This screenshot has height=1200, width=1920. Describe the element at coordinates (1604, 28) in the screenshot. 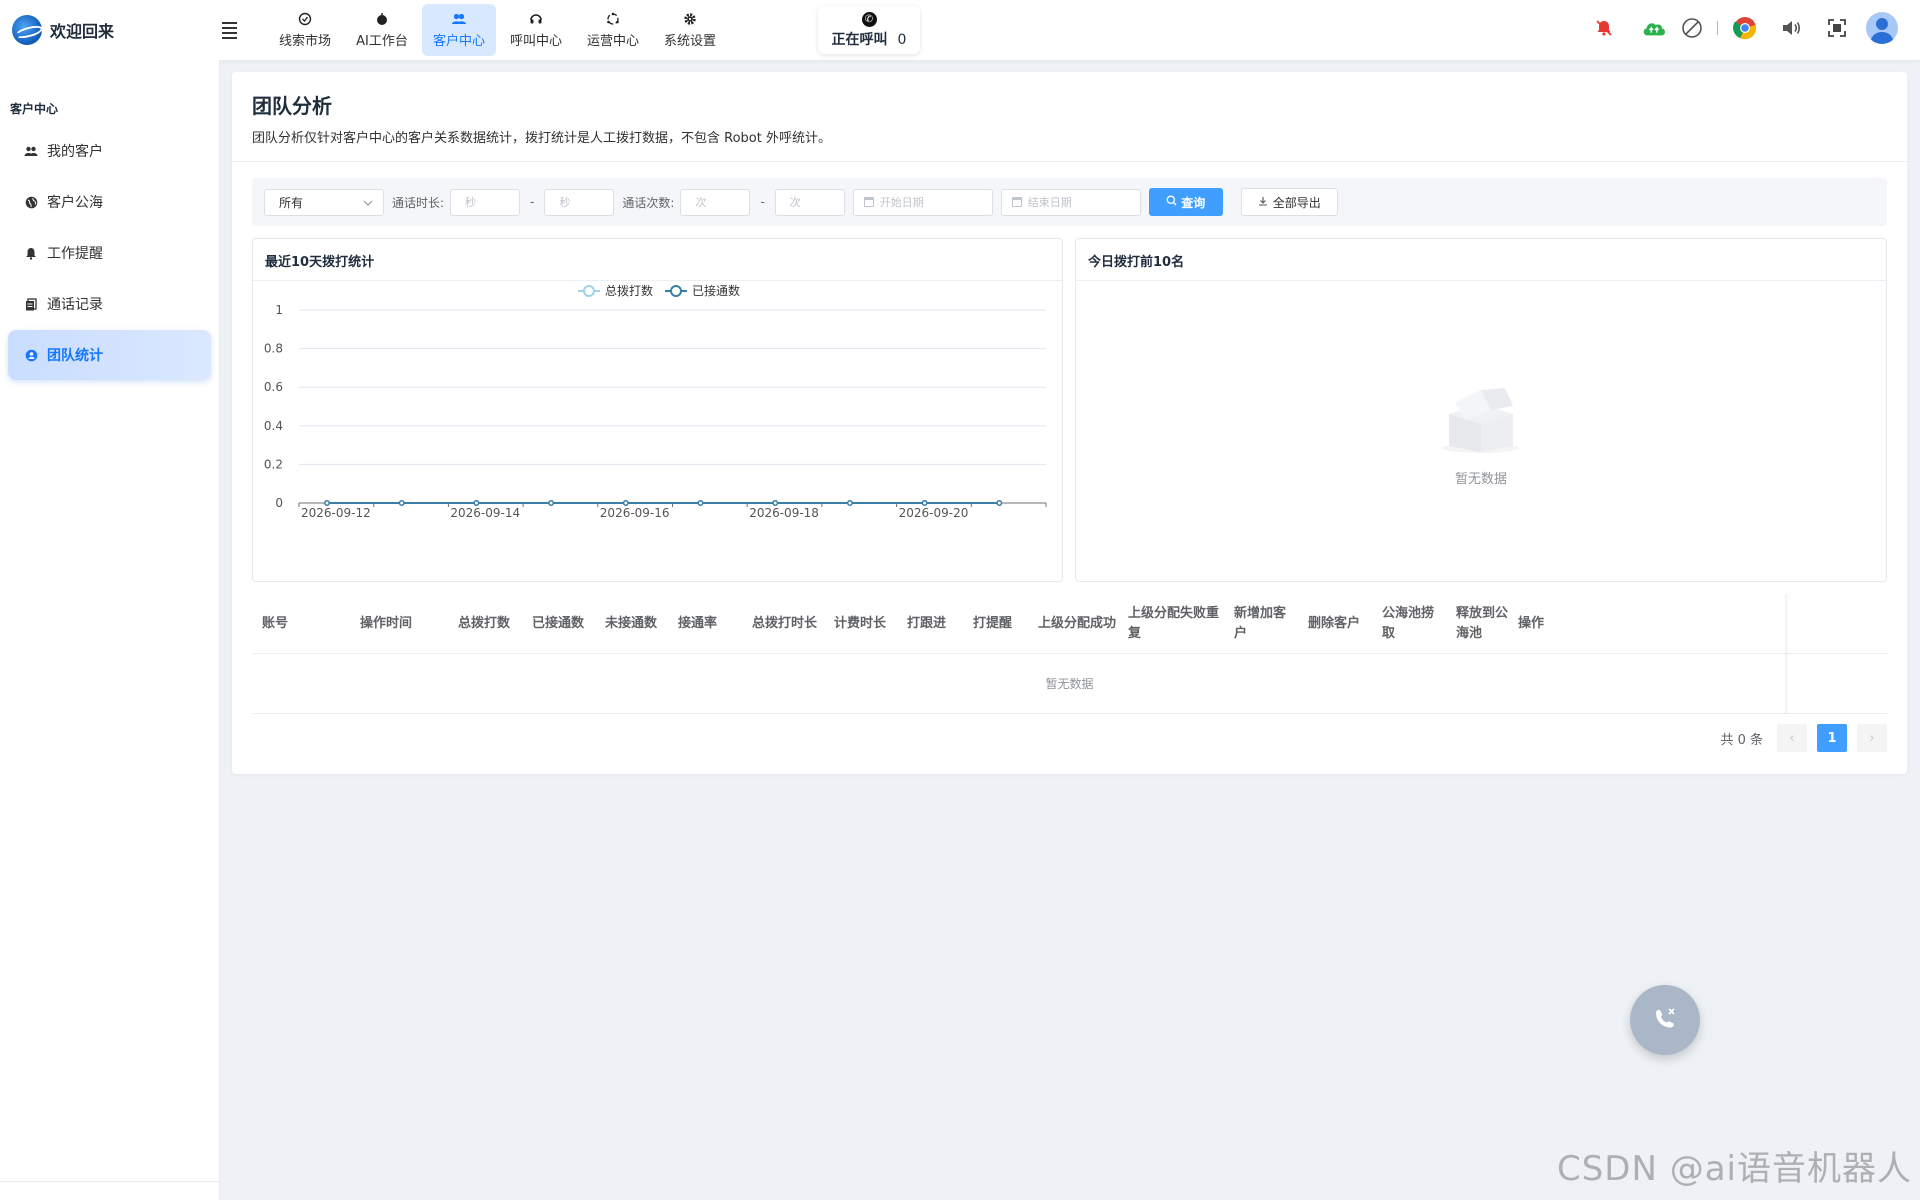

I see `bell-off-icon` at that location.